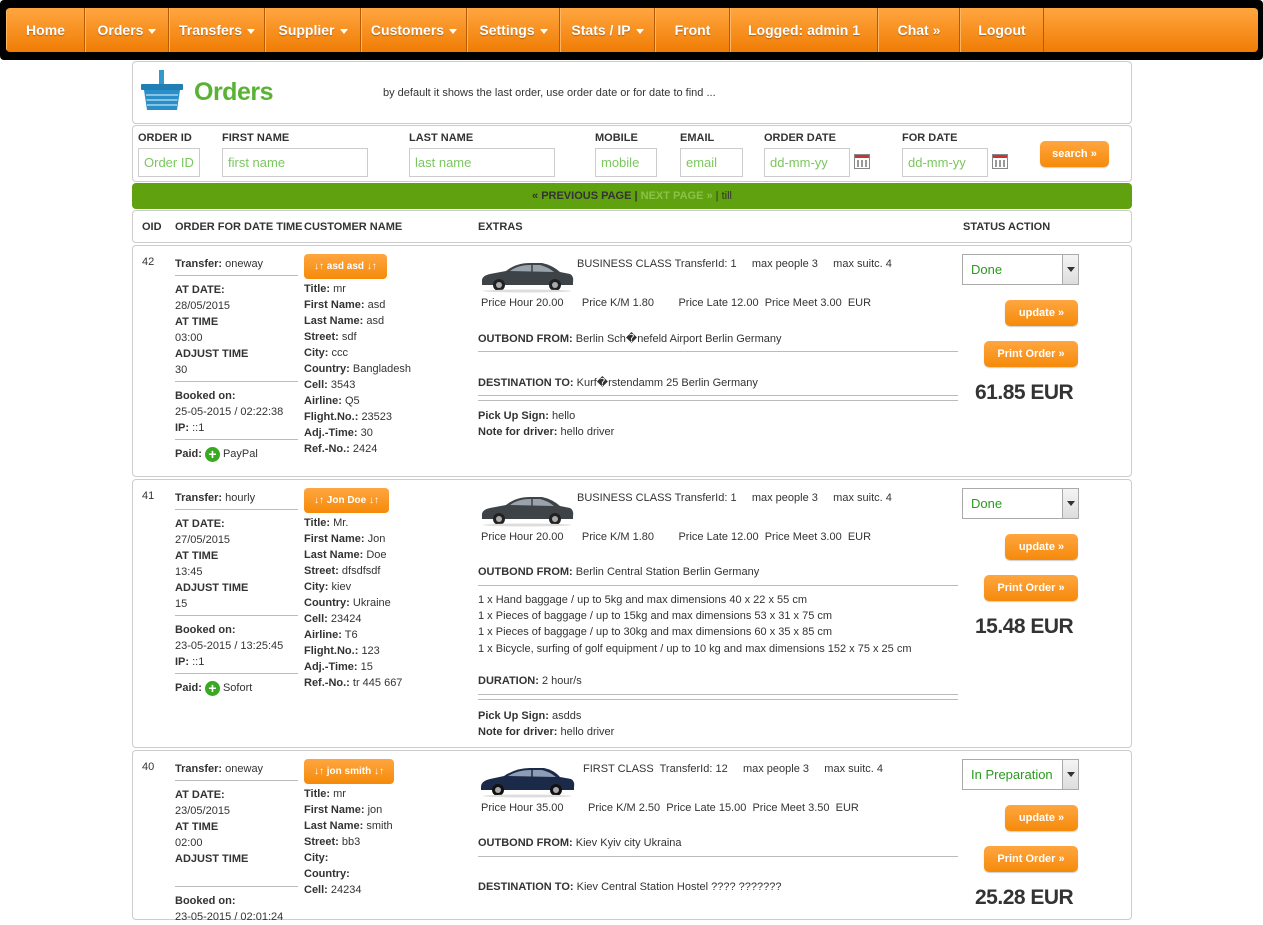 The image size is (1263, 925). I want to click on nav-transfers: Transfers, so click(217, 30).